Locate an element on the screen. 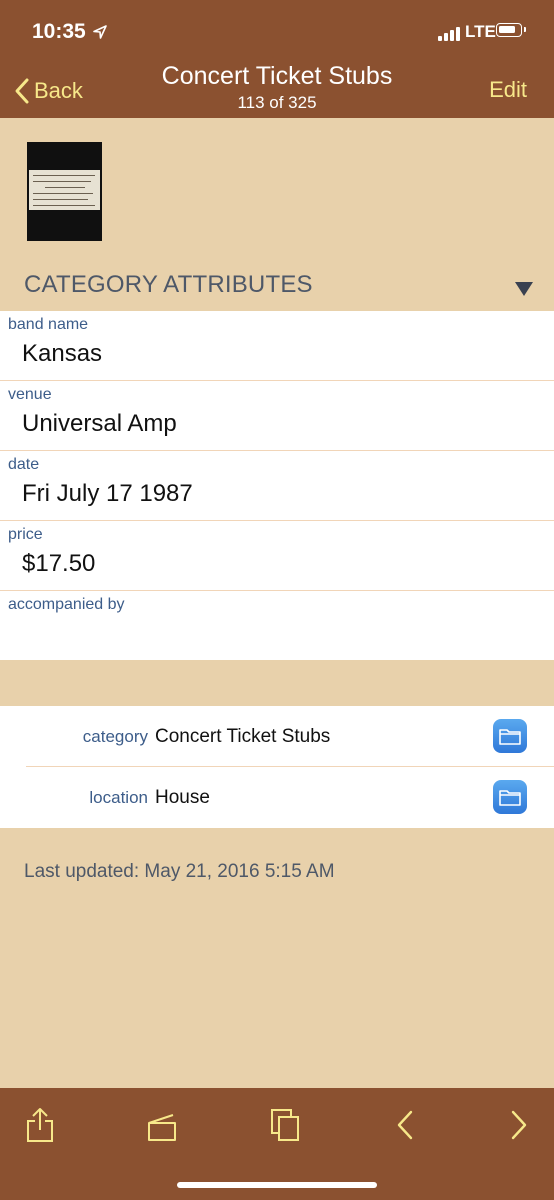 The image size is (554, 1200). attribute-value: Fri July 17 1987 is located at coordinates (107, 493).